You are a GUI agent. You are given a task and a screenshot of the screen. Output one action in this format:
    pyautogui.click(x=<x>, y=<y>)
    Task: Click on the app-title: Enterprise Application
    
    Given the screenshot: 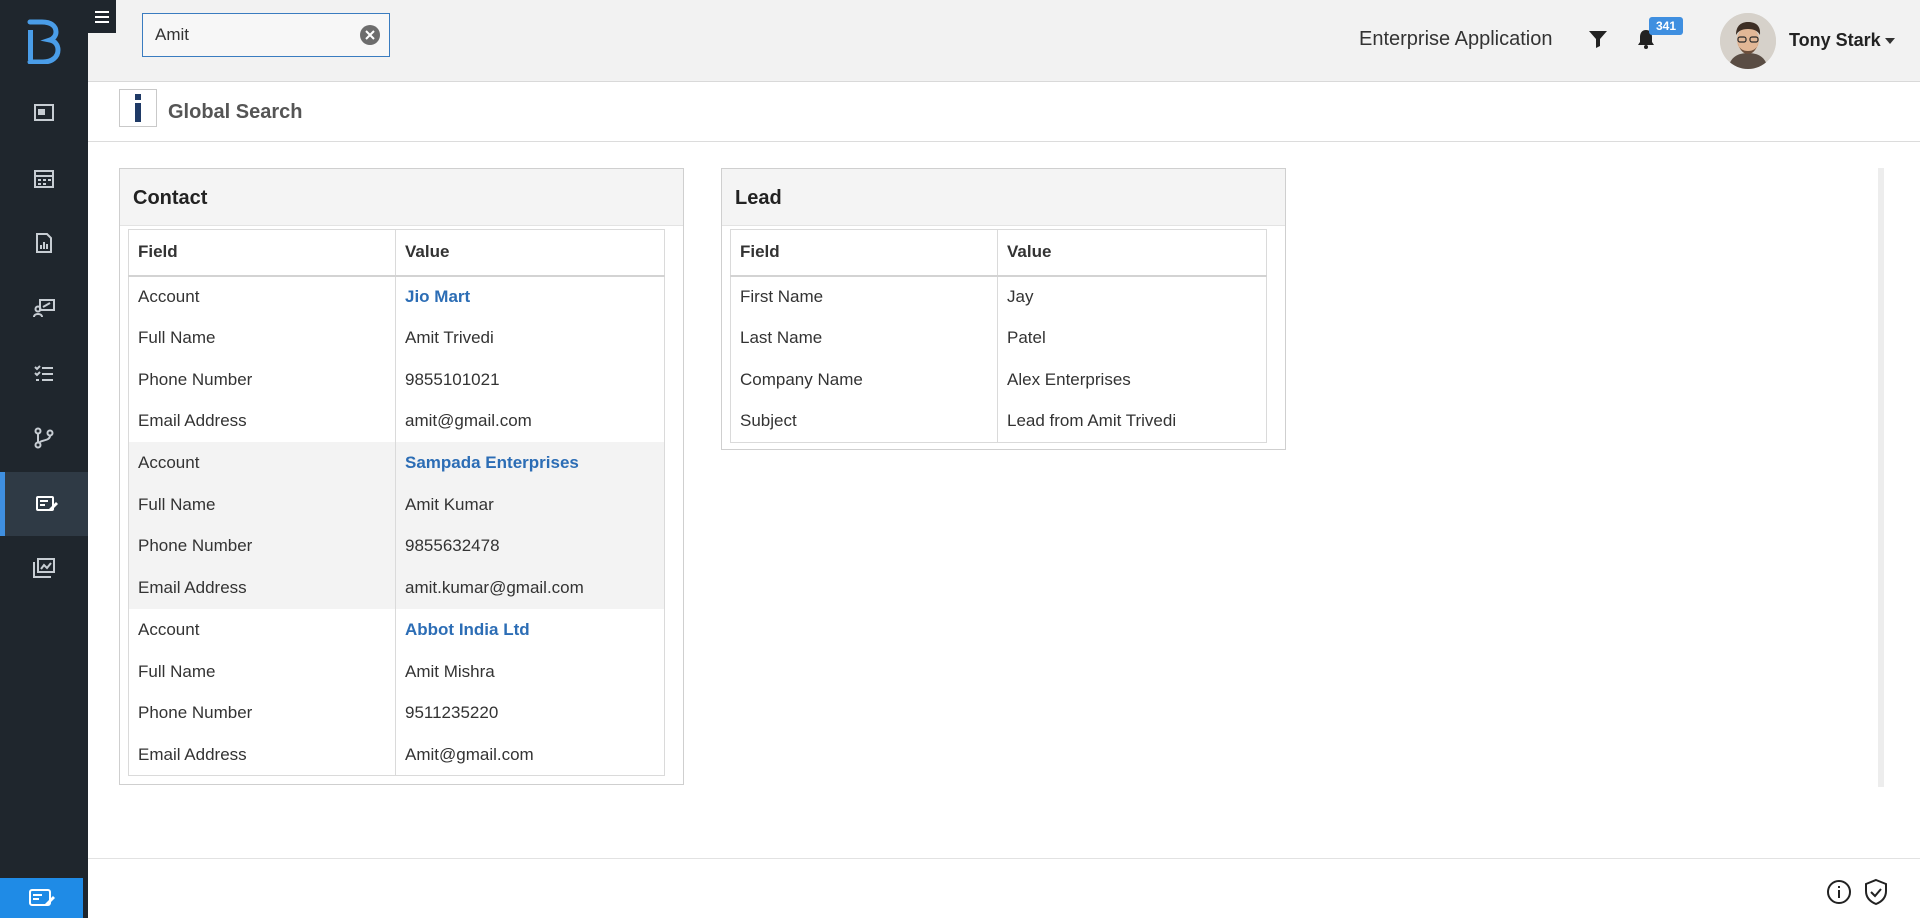 What is the action you would take?
    pyautogui.click(x=1456, y=39)
    